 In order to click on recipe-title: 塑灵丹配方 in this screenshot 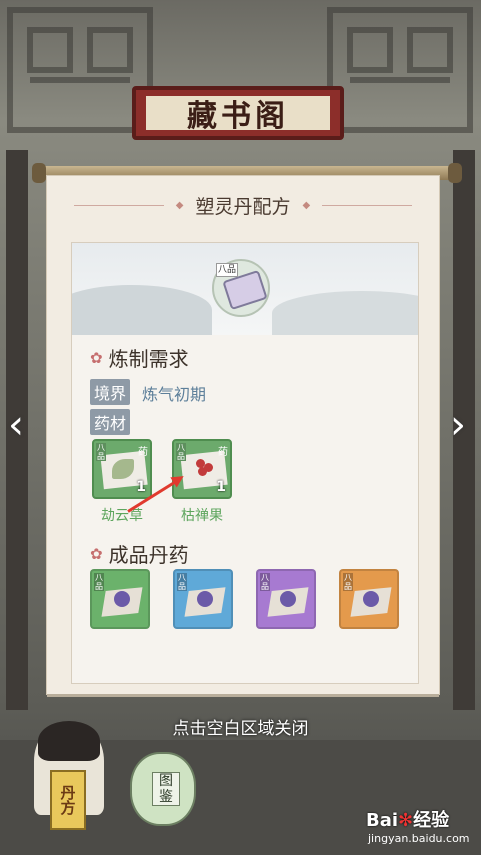, I will do `click(243, 206)`.